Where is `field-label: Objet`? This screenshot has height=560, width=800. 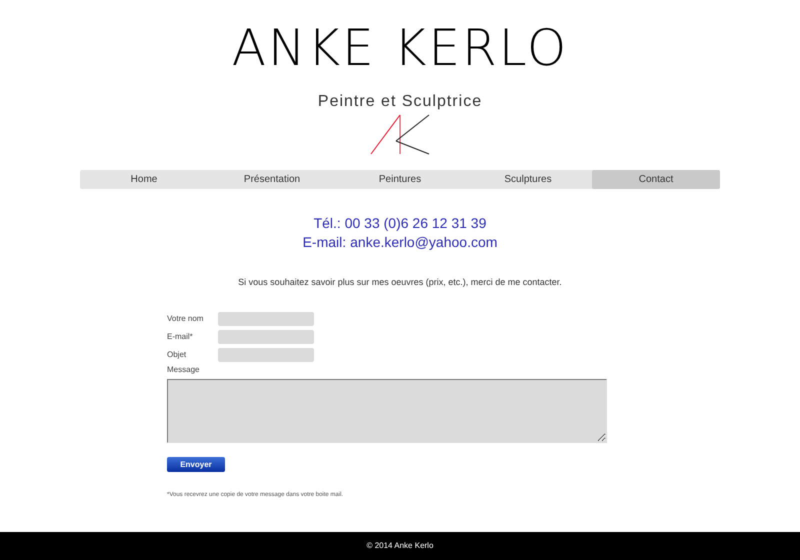
field-label: Objet is located at coordinates (177, 354).